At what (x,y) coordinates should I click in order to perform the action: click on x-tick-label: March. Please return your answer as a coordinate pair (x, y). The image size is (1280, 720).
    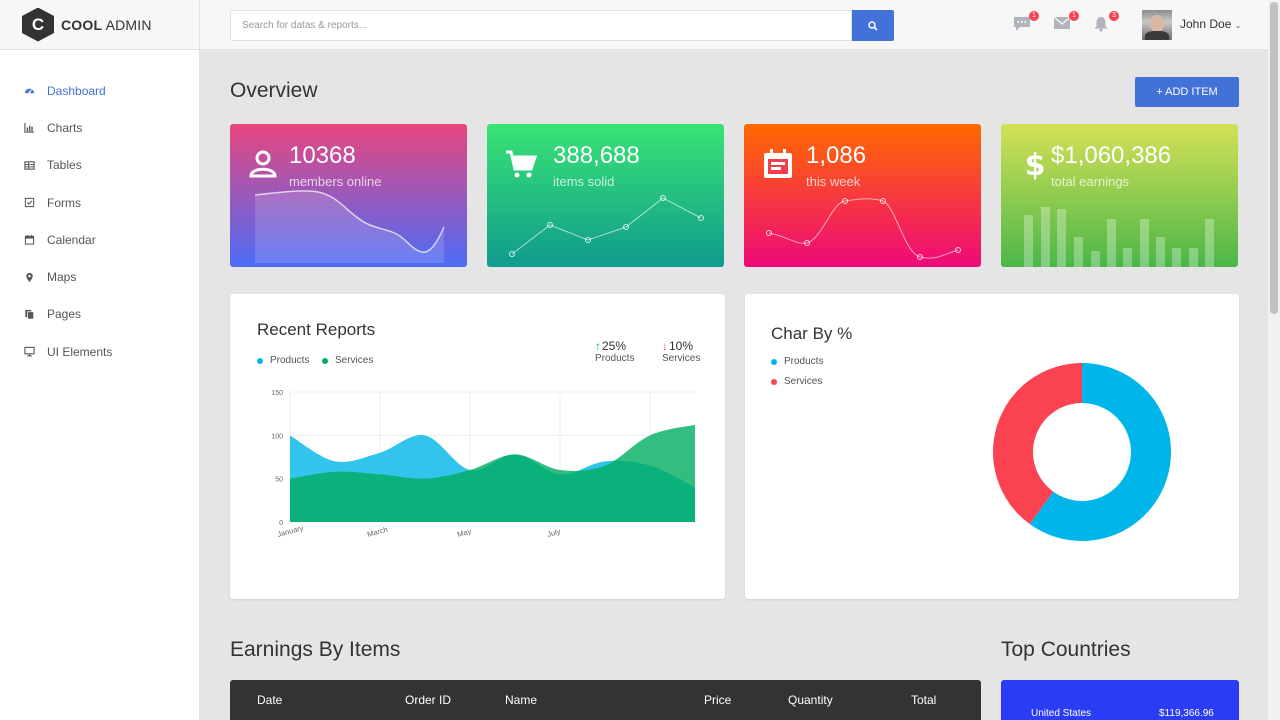
    Looking at the image, I should click on (377, 532).